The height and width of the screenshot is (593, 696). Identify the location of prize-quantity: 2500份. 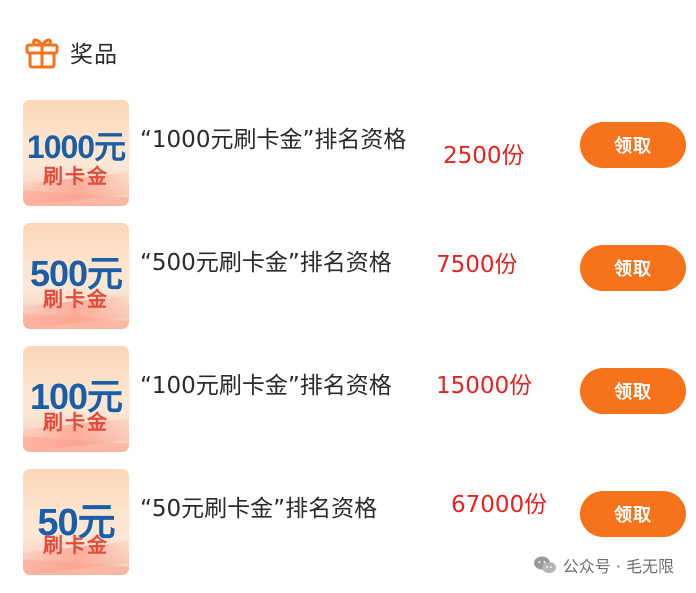
(484, 156).